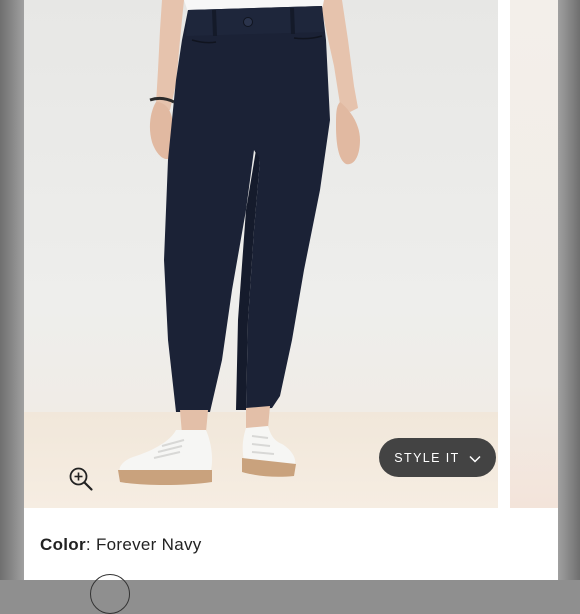  I want to click on style-it-button: STYLE IT, so click(437, 457).